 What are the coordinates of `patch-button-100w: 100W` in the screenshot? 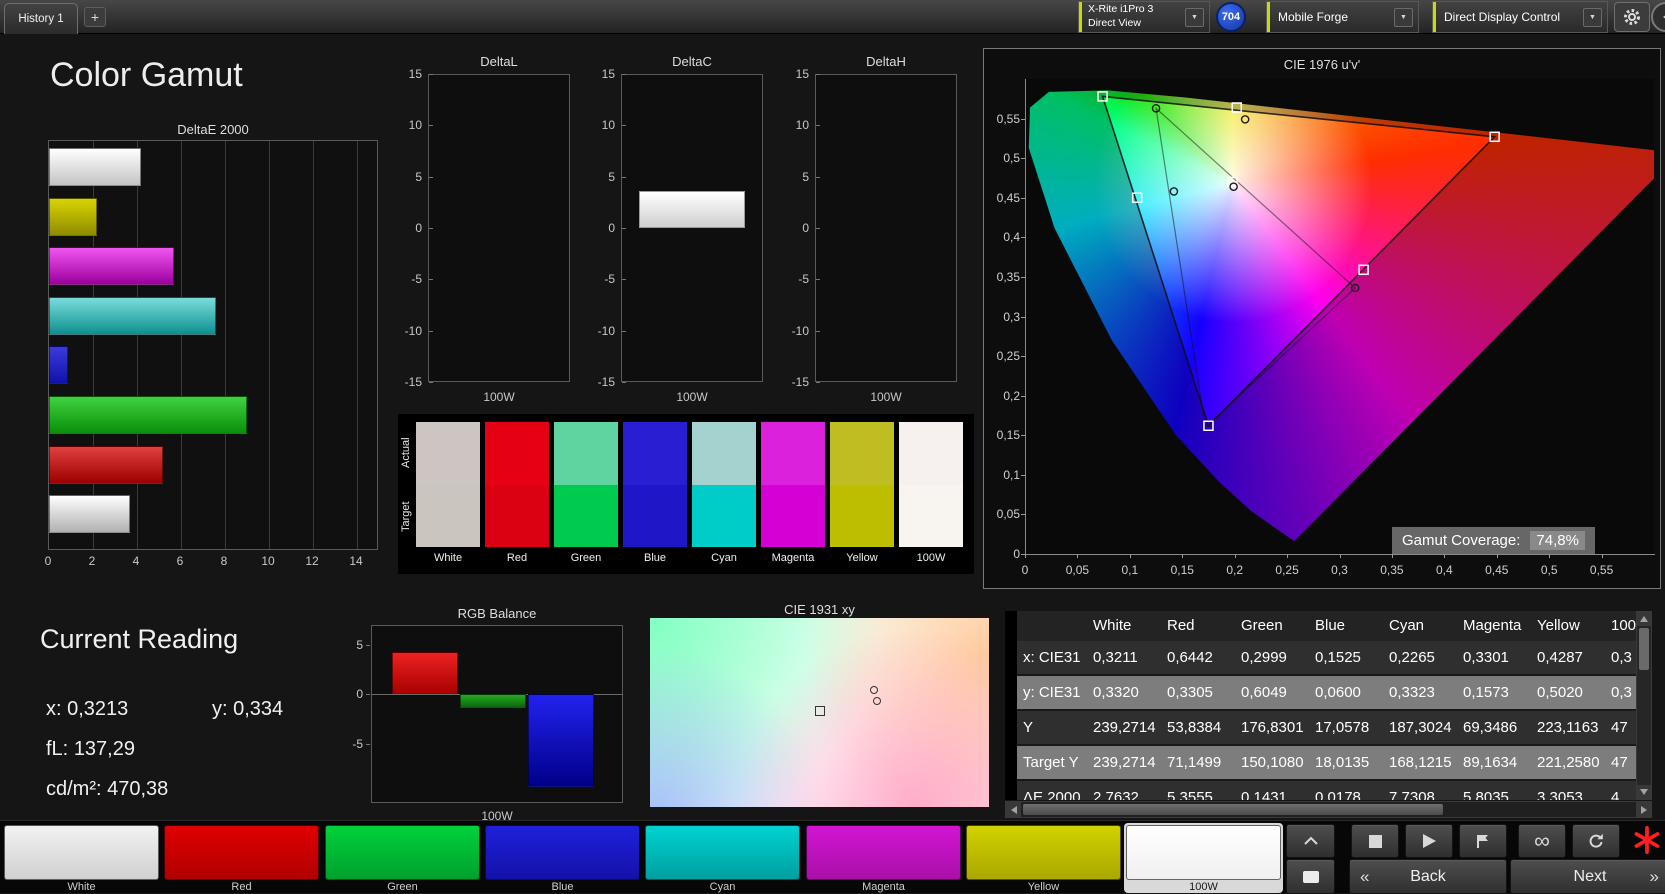 It's located at (1203, 858).